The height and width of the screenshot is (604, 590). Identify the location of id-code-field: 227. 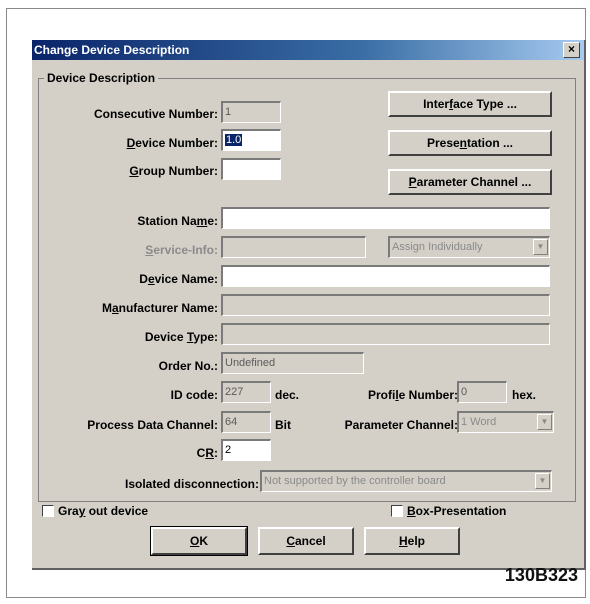
(246, 392).